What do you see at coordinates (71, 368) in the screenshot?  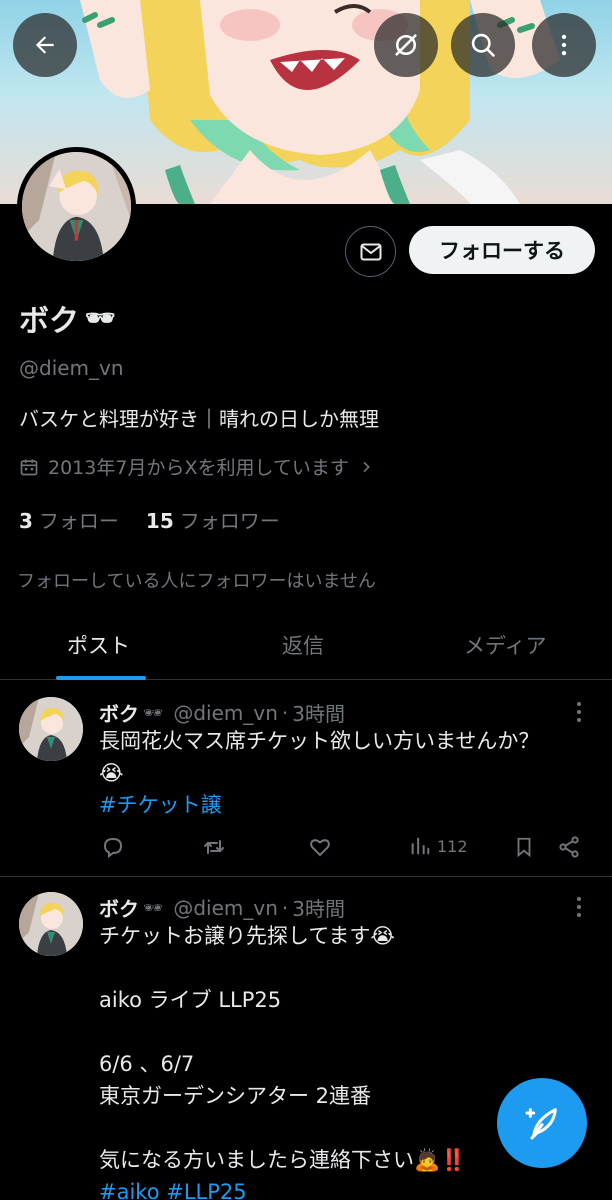 I see `profile-handle: @diem_vn` at bounding box center [71, 368].